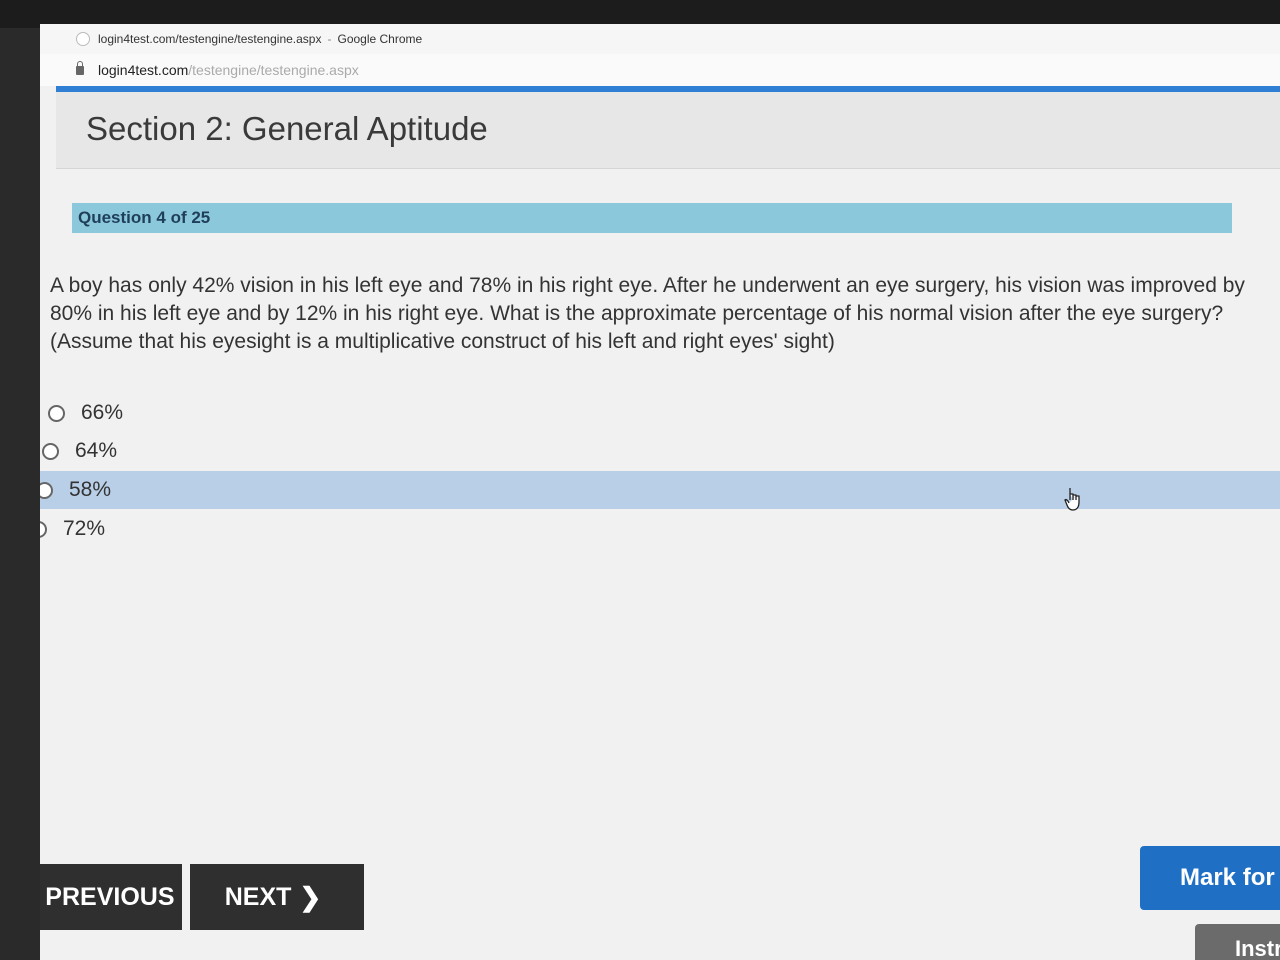  Describe the element at coordinates (310, 896) in the screenshot. I see `chevron-right-icon: ❯` at that location.